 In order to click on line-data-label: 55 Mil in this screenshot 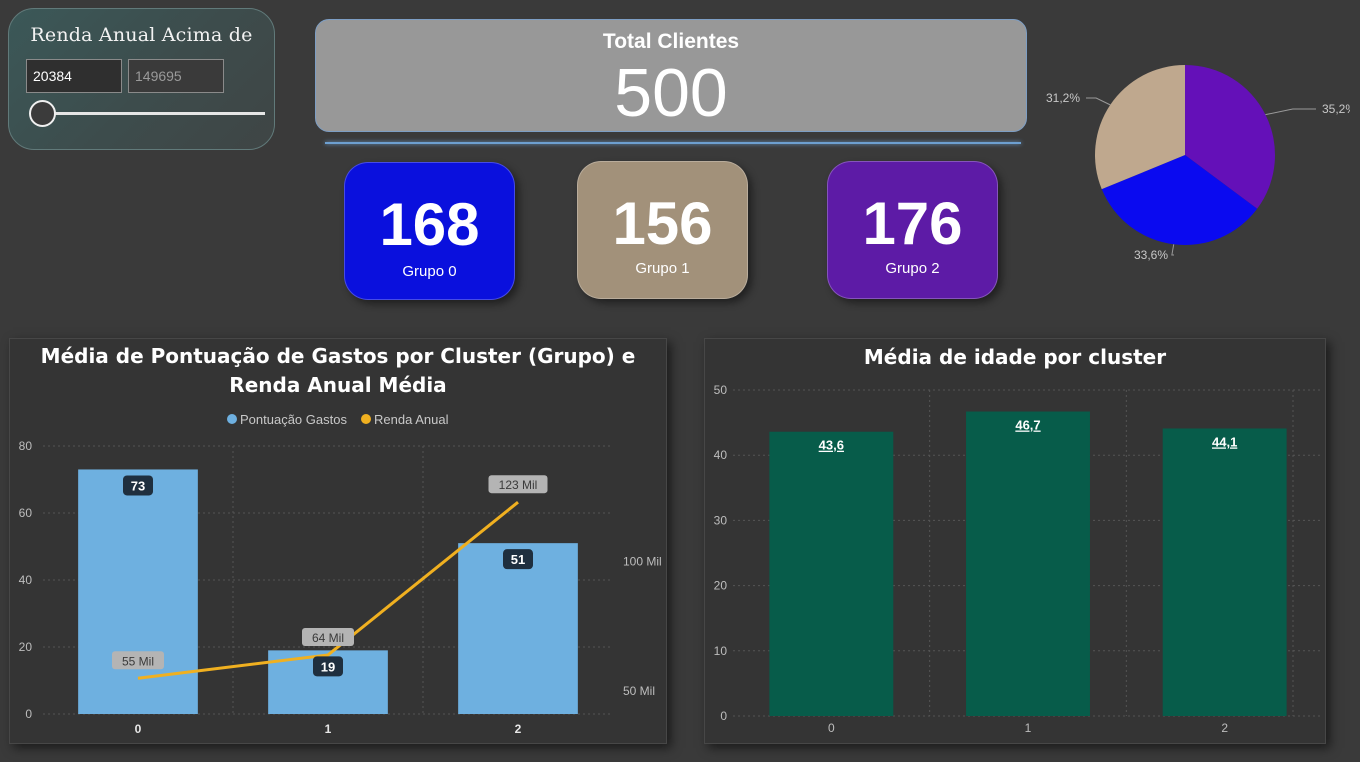, I will do `click(138, 661)`.